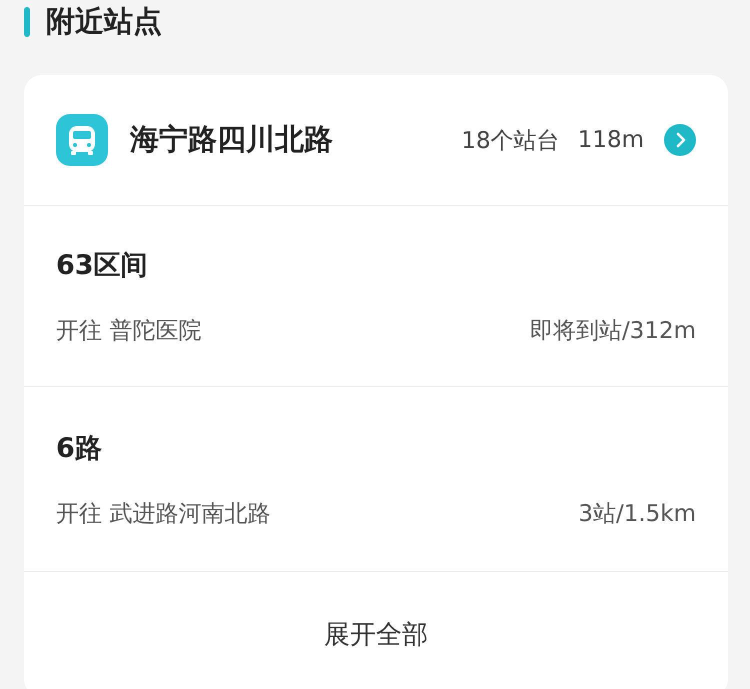  Describe the element at coordinates (637, 514) in the screenshot. I see `arrival-info: 3站/1.5km` at that location.